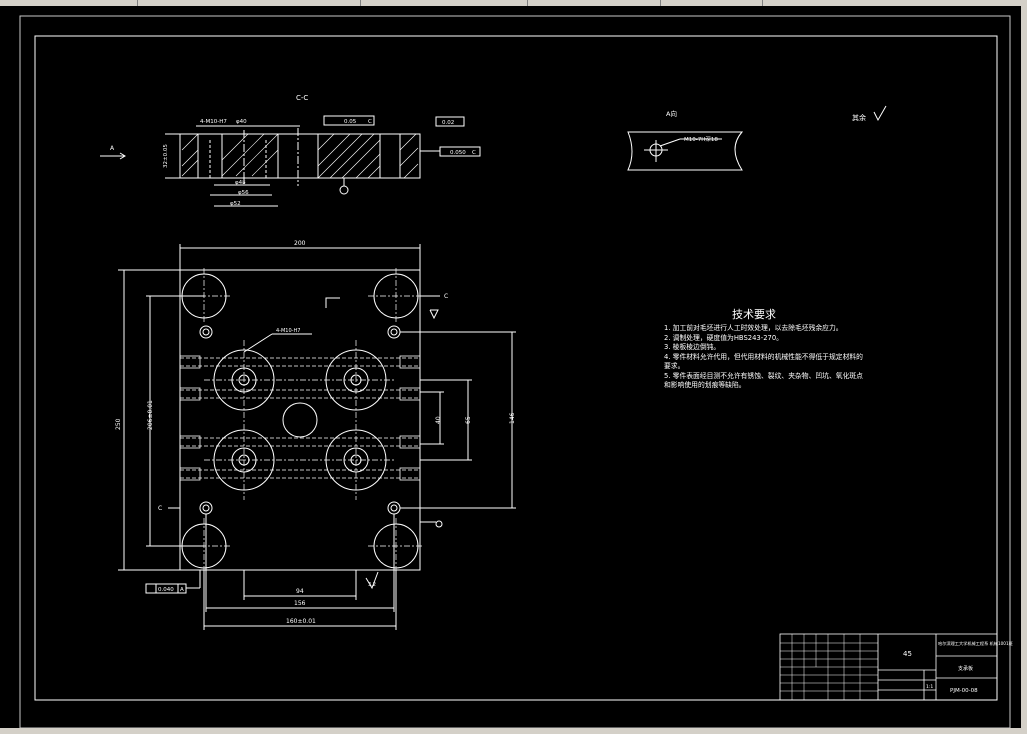 The width and height of the screenshot is (1027, 734). I want to click on material-cell: 45, so click(907, 654).